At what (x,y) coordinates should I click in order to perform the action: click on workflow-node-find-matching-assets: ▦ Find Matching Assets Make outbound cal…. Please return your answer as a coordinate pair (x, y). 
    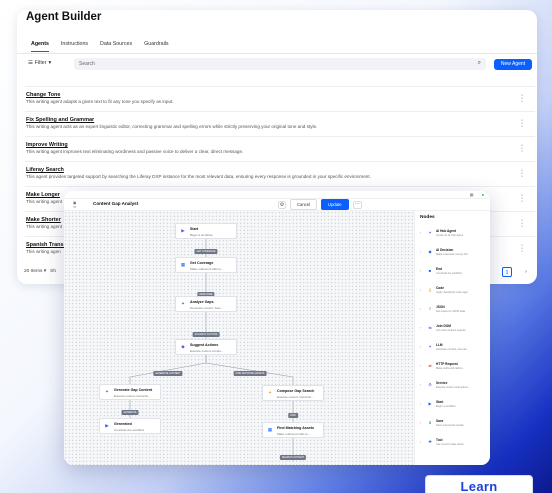
    Looking at the image, I should click on (293, 430).